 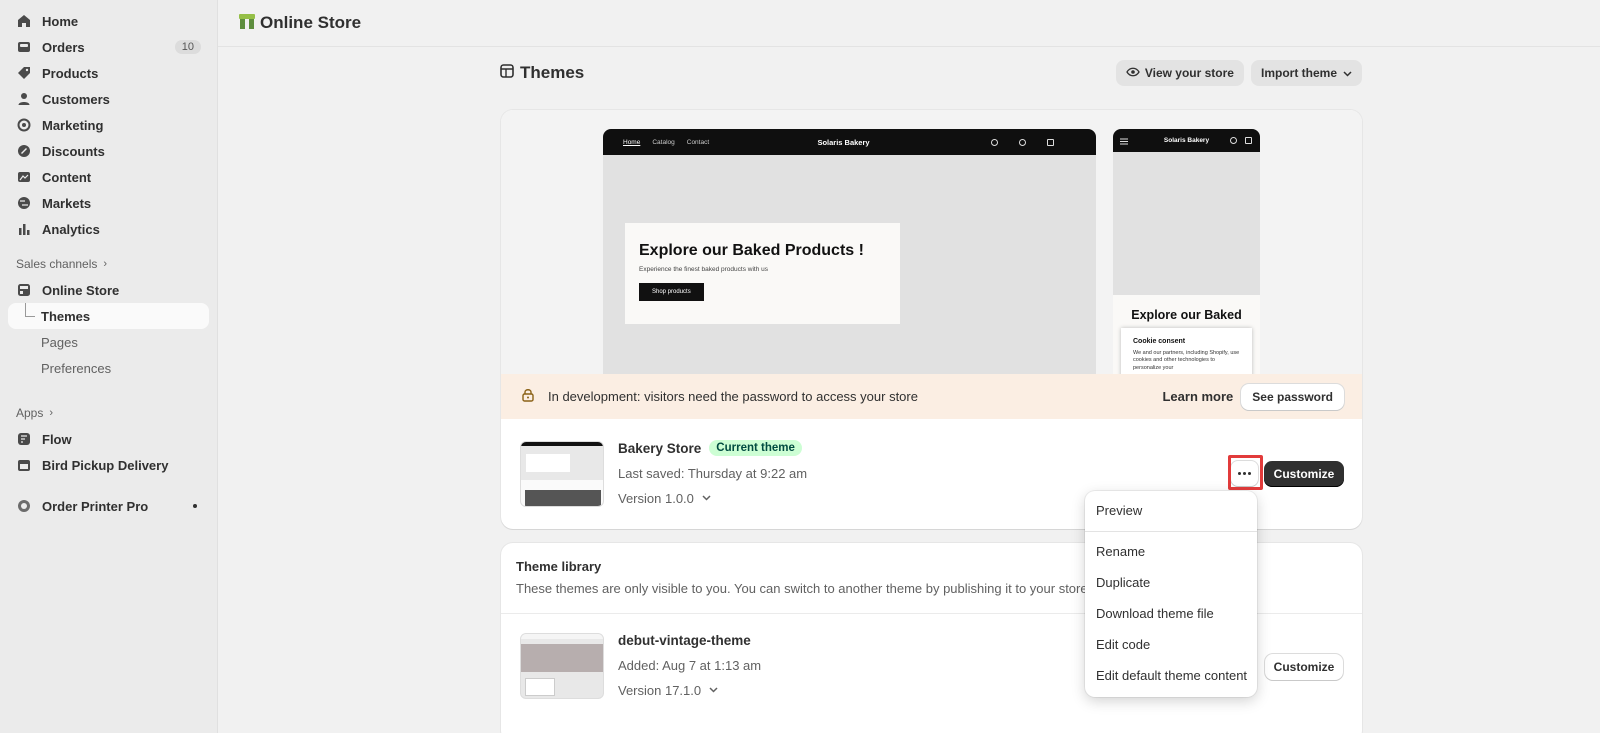 I want to click on nav-order-printer: Order Printer Pro, so click(x=108, y=506).